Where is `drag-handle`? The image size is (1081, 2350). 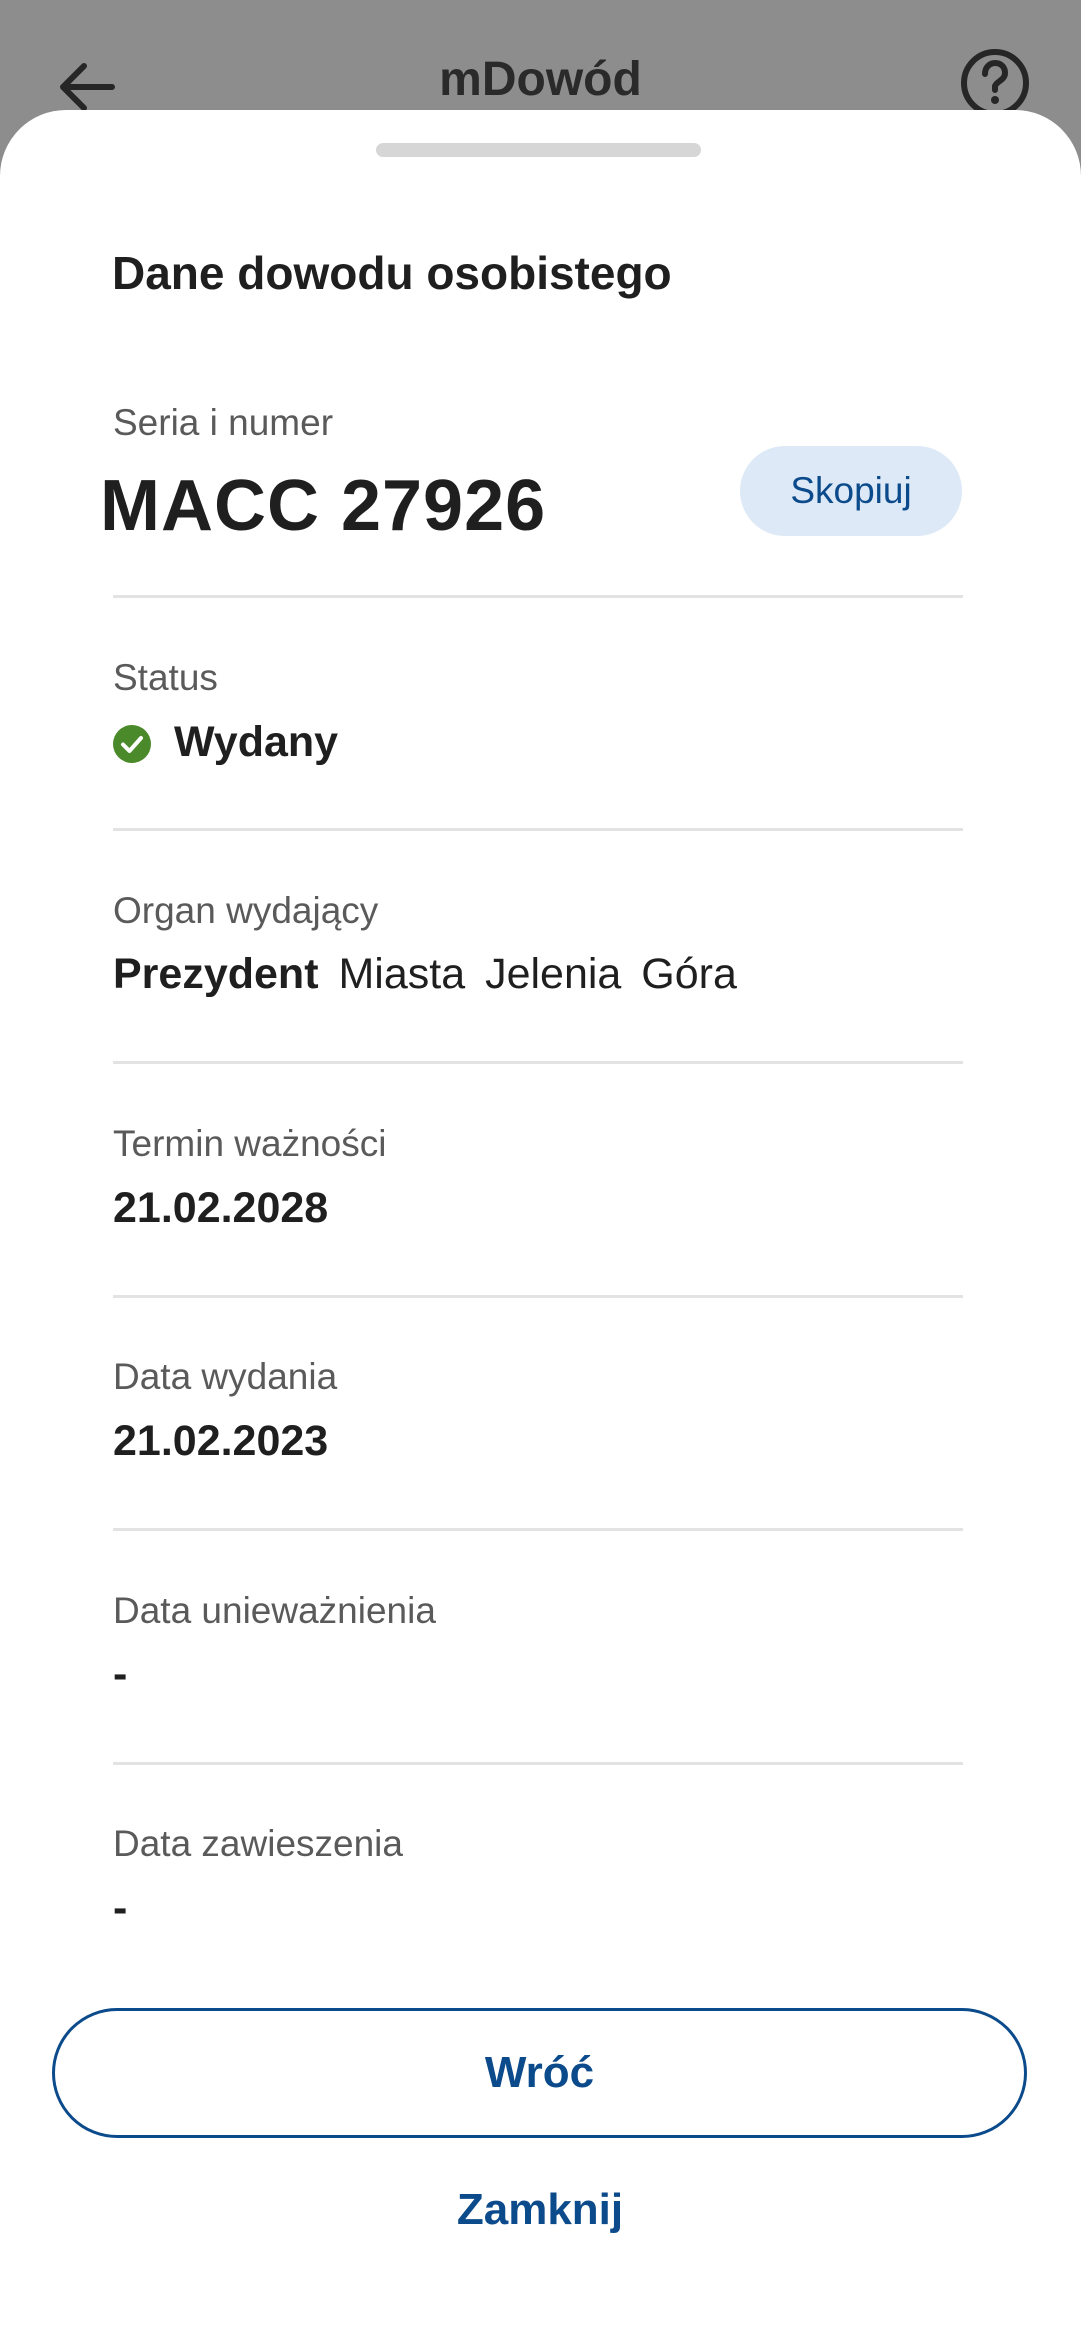
drag-handle is located at coordinates (538, 150).